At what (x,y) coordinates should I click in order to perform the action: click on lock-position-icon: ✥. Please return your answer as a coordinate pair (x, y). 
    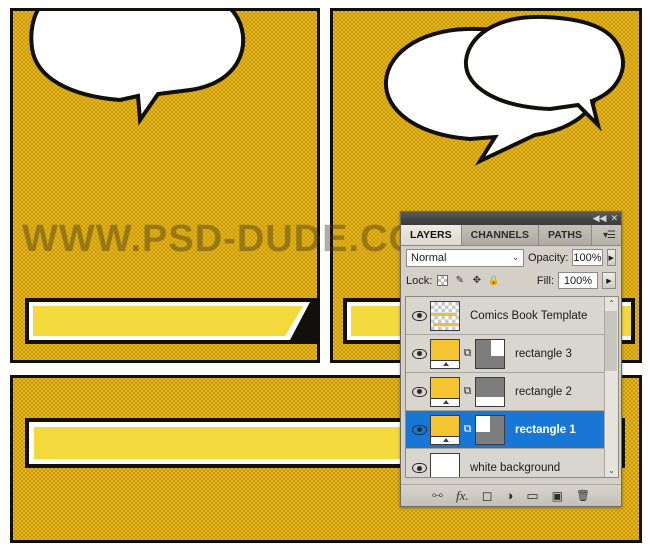
    Looking at the image, I should click on (476, 280).